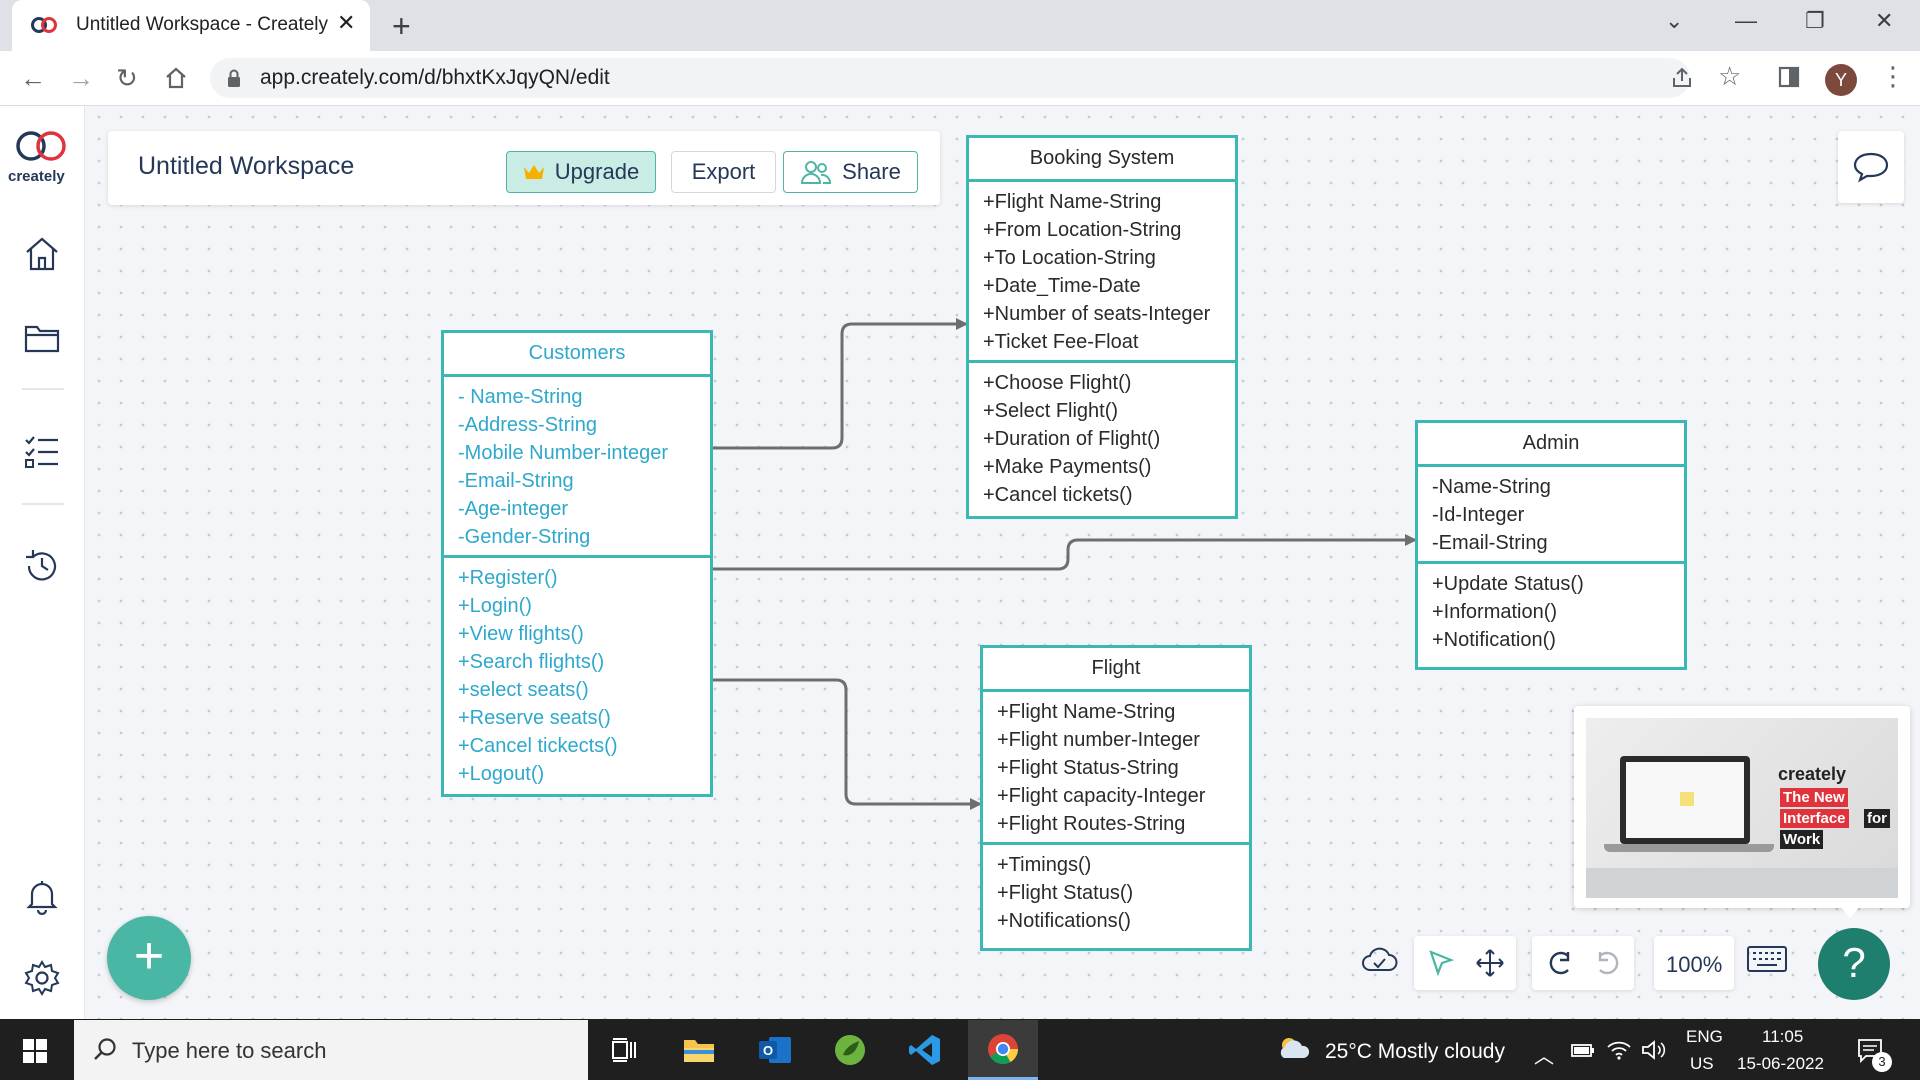 The width and height of the screenshot is (1920, 1080). What do you see at coordinates (1704, 1037) in the screenshot?
I see `language-top: ENG` at bounding box center [1704, 1037].